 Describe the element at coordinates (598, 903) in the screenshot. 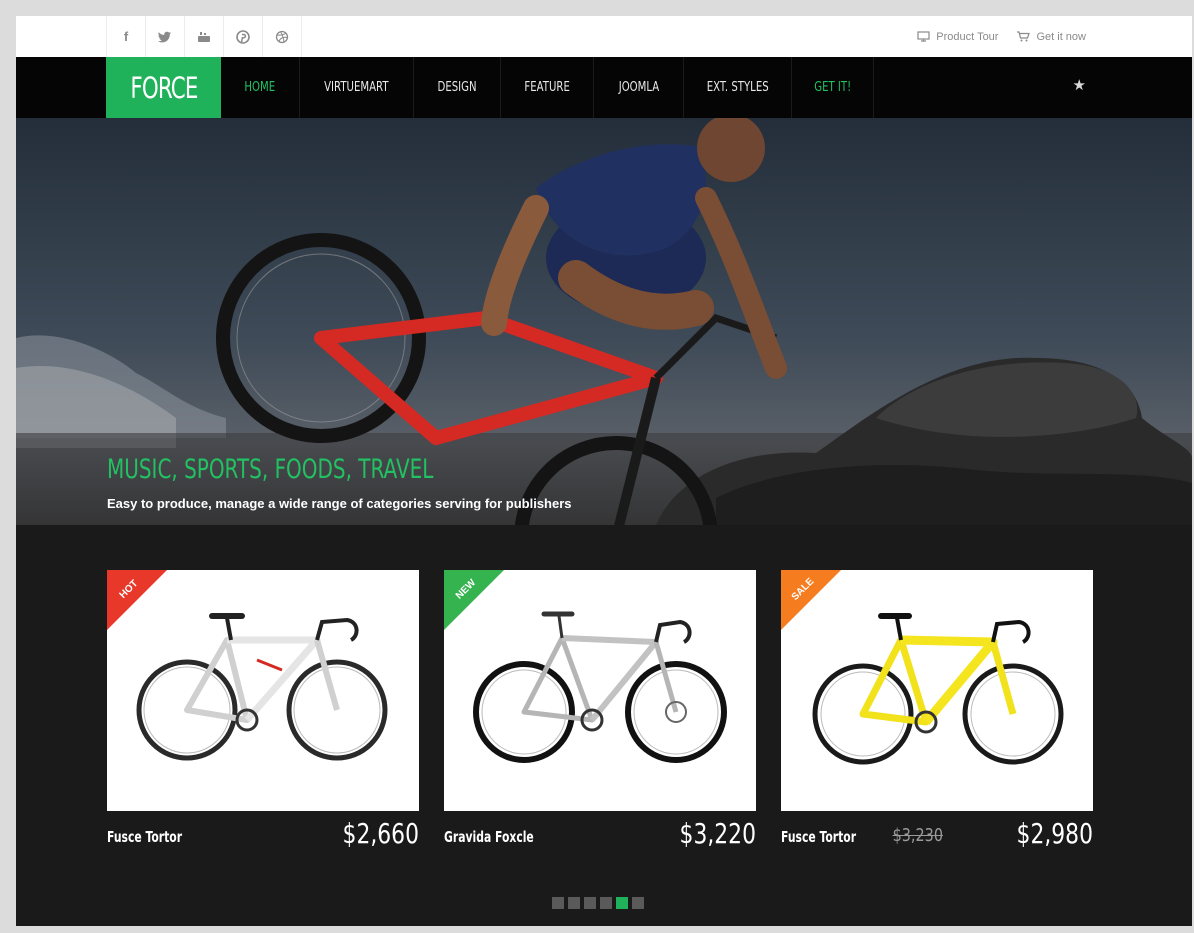

I see `carousel-pager` at that location.